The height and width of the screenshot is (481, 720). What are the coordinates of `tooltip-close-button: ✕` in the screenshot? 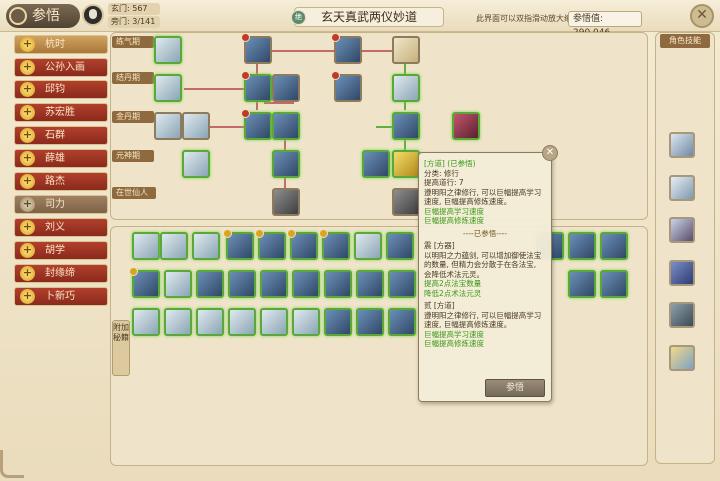 It's located at (550, 153).